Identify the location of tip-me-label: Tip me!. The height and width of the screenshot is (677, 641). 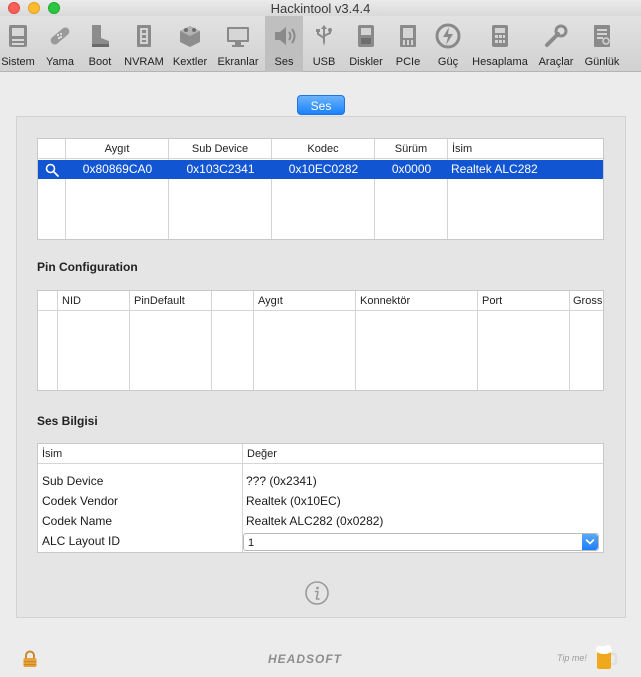
(572, 658).